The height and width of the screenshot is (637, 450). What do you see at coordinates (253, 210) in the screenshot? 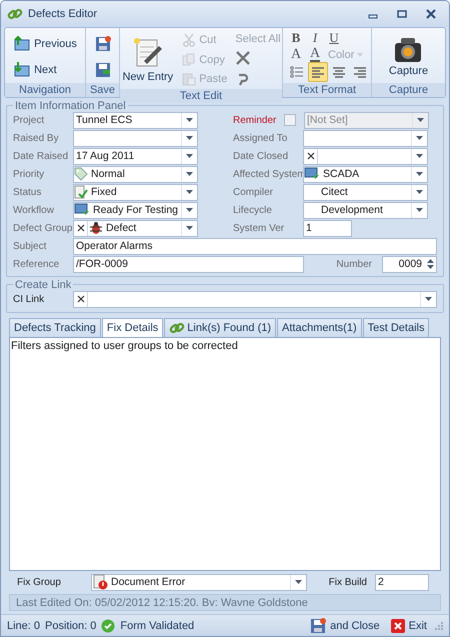
I see `field-label: Lifecycle` at bounding box center [253, 210].